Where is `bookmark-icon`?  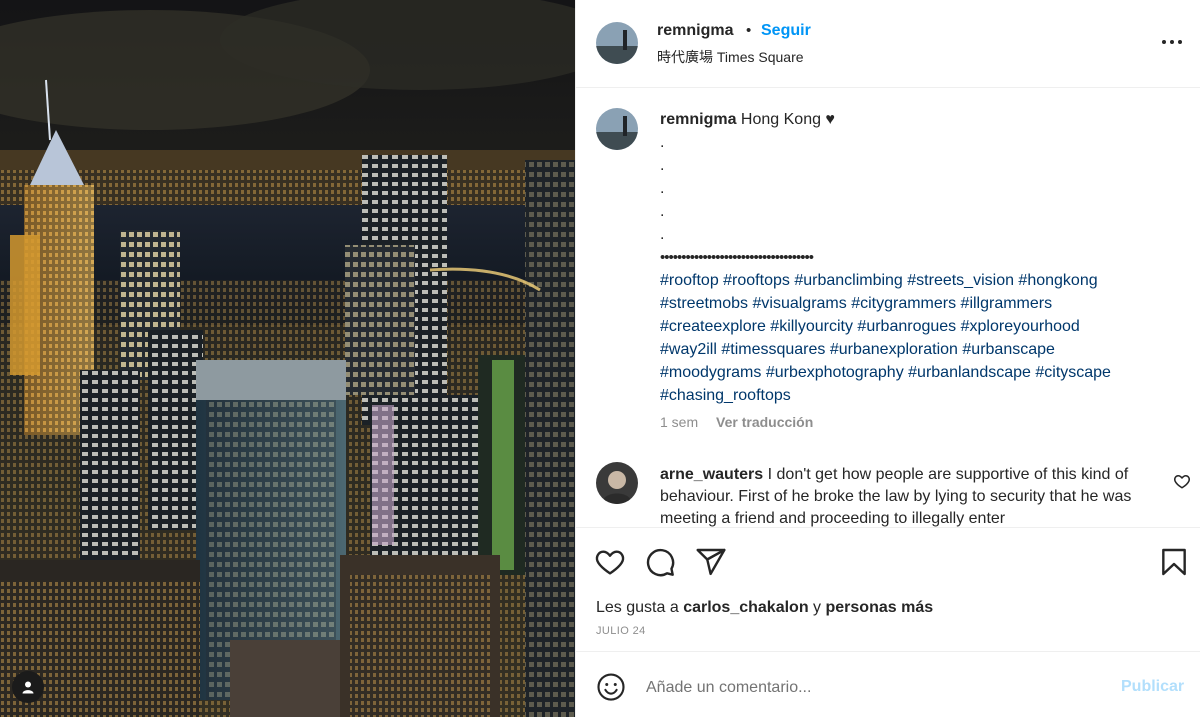 bookmark-icon is located at coordinates (1174, 562).